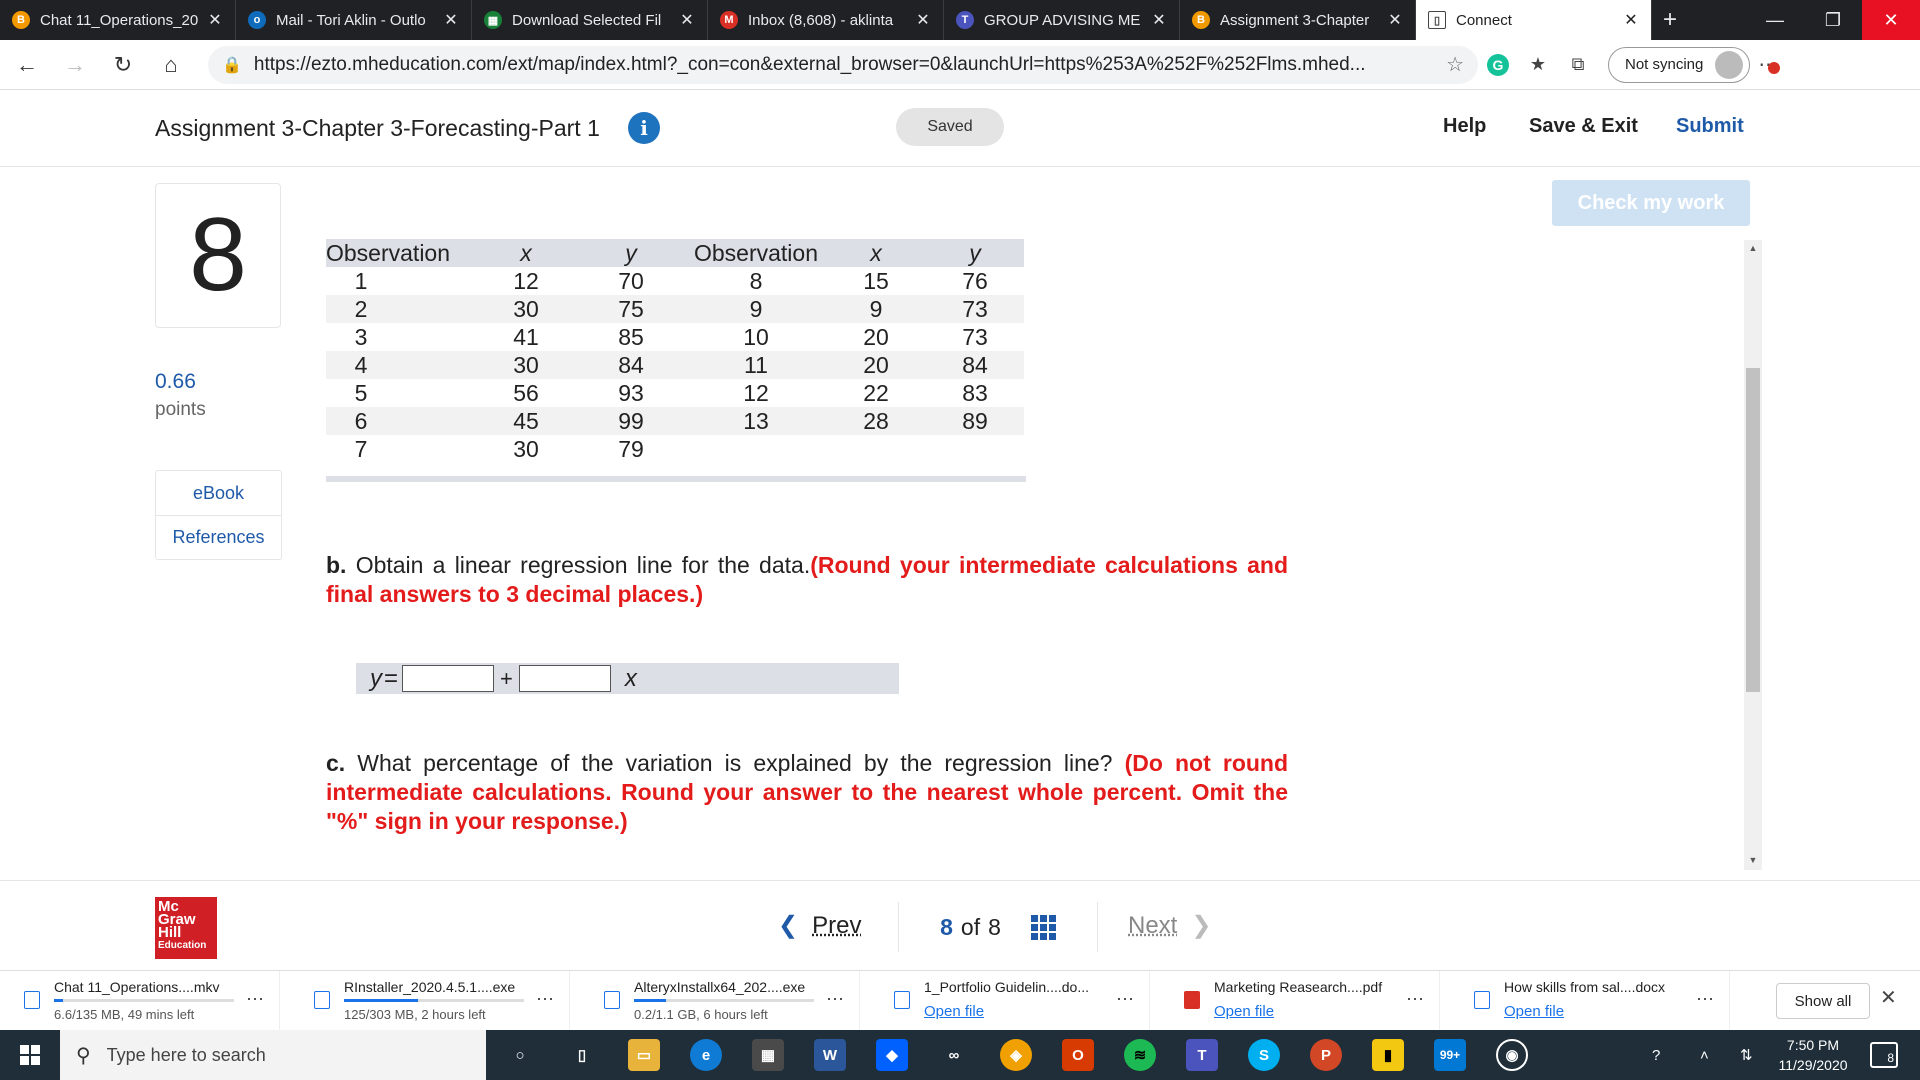 Image resolution: width=1920 pixels, height=1080 pixels. Describe the element at coordinates (1450, 1055) in the screenshot. I see `mail-icon: 99+` at that location.